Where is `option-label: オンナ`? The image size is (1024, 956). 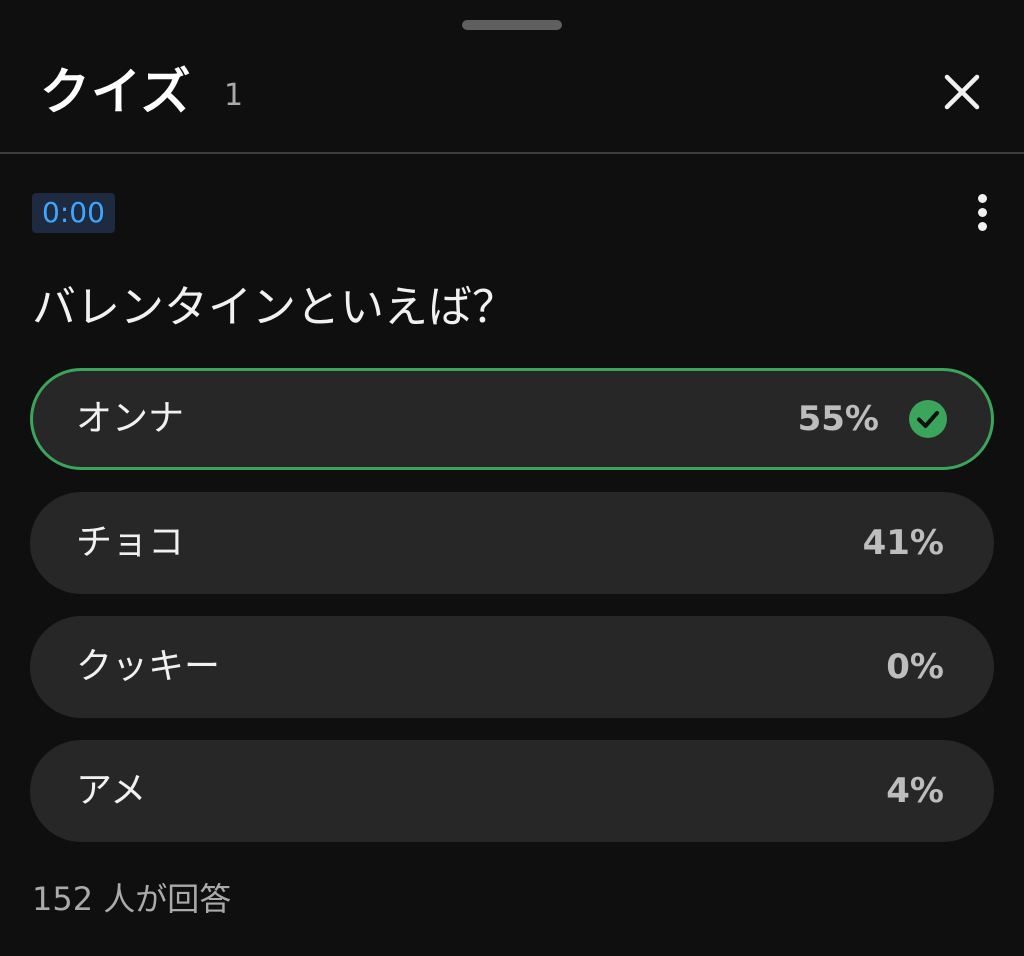 option-label: オンナ is located at coordinates (130, 418).